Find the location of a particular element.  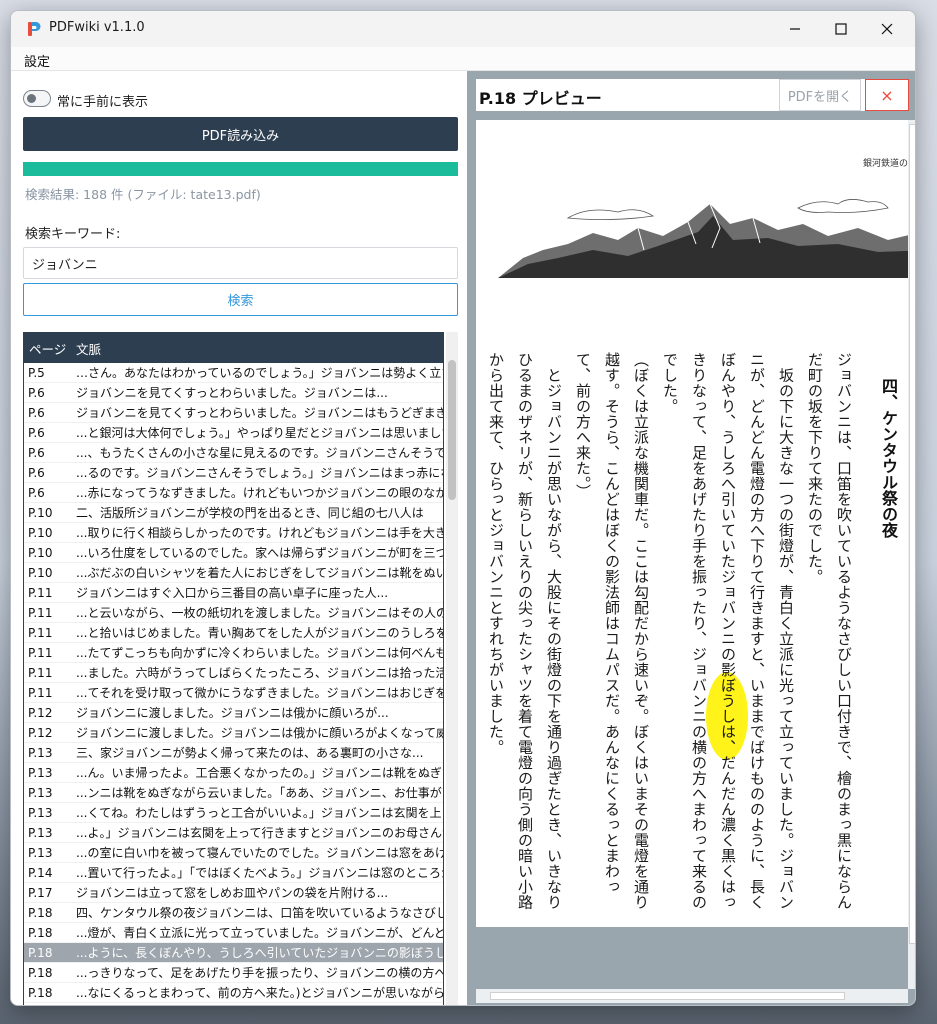

always-on-top-toggle is located at coordinates (37, 98).